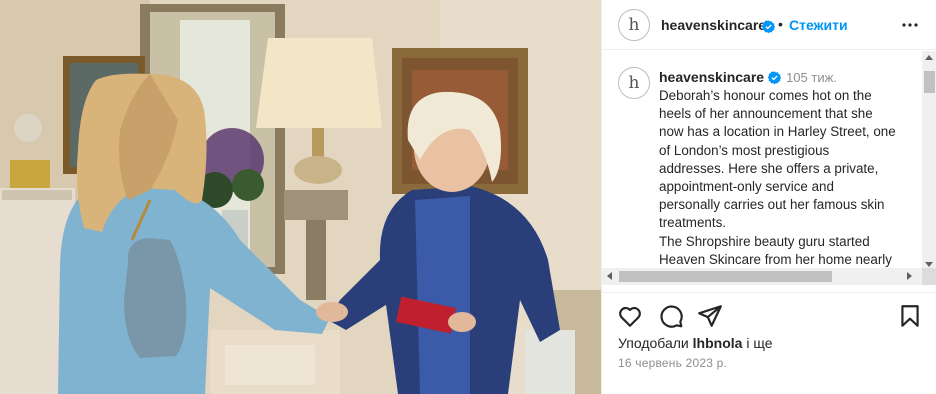 Image resolution: width=936 pixels, height=394 pixels. Describe the element at coordinates (929, 264) in the screenshot. I see `scroll-down-arrow-icon` at that location.